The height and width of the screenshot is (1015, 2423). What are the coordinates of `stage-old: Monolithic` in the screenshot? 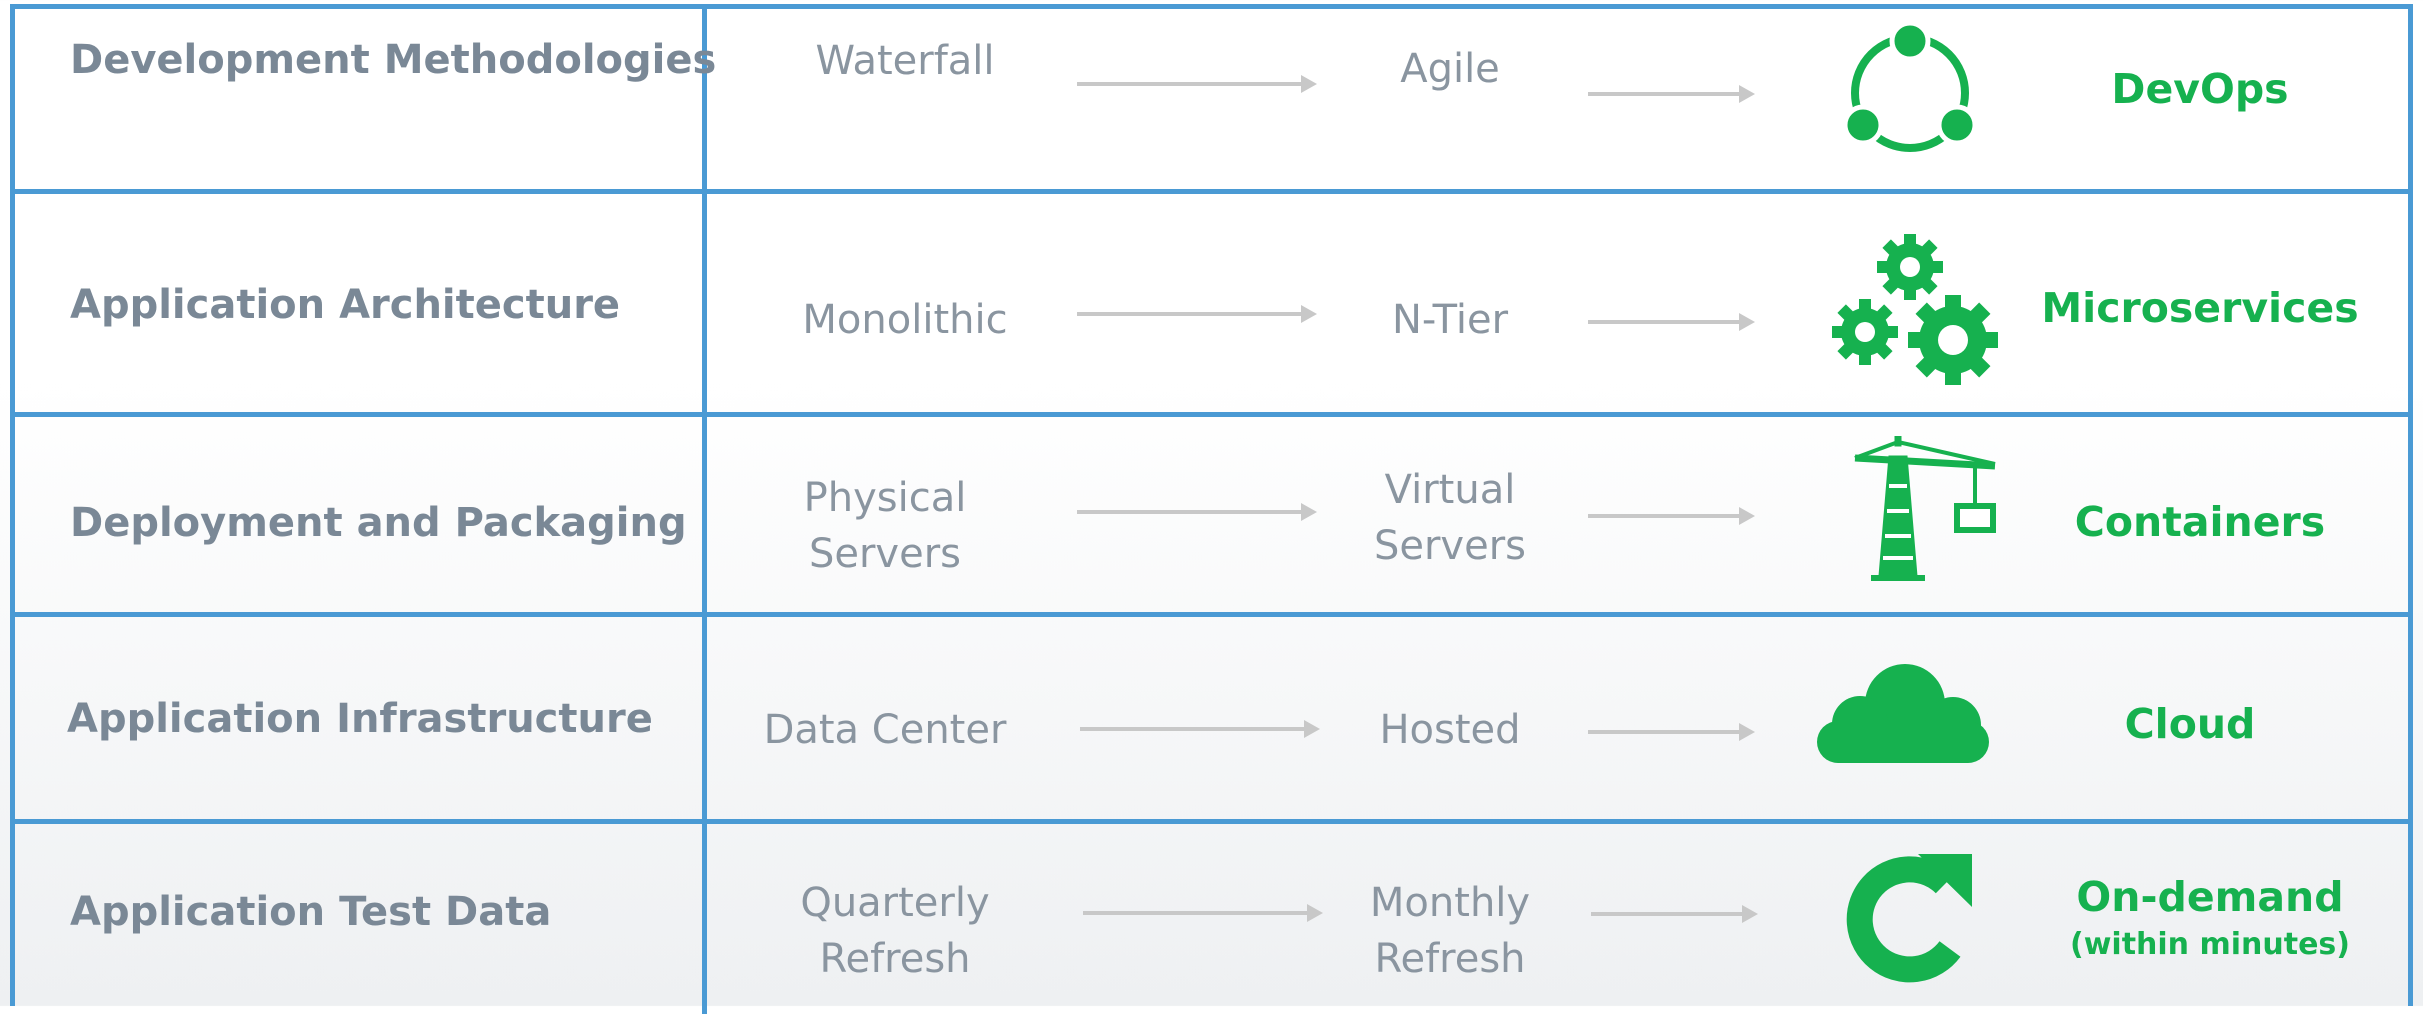 It's located at (905, 320).